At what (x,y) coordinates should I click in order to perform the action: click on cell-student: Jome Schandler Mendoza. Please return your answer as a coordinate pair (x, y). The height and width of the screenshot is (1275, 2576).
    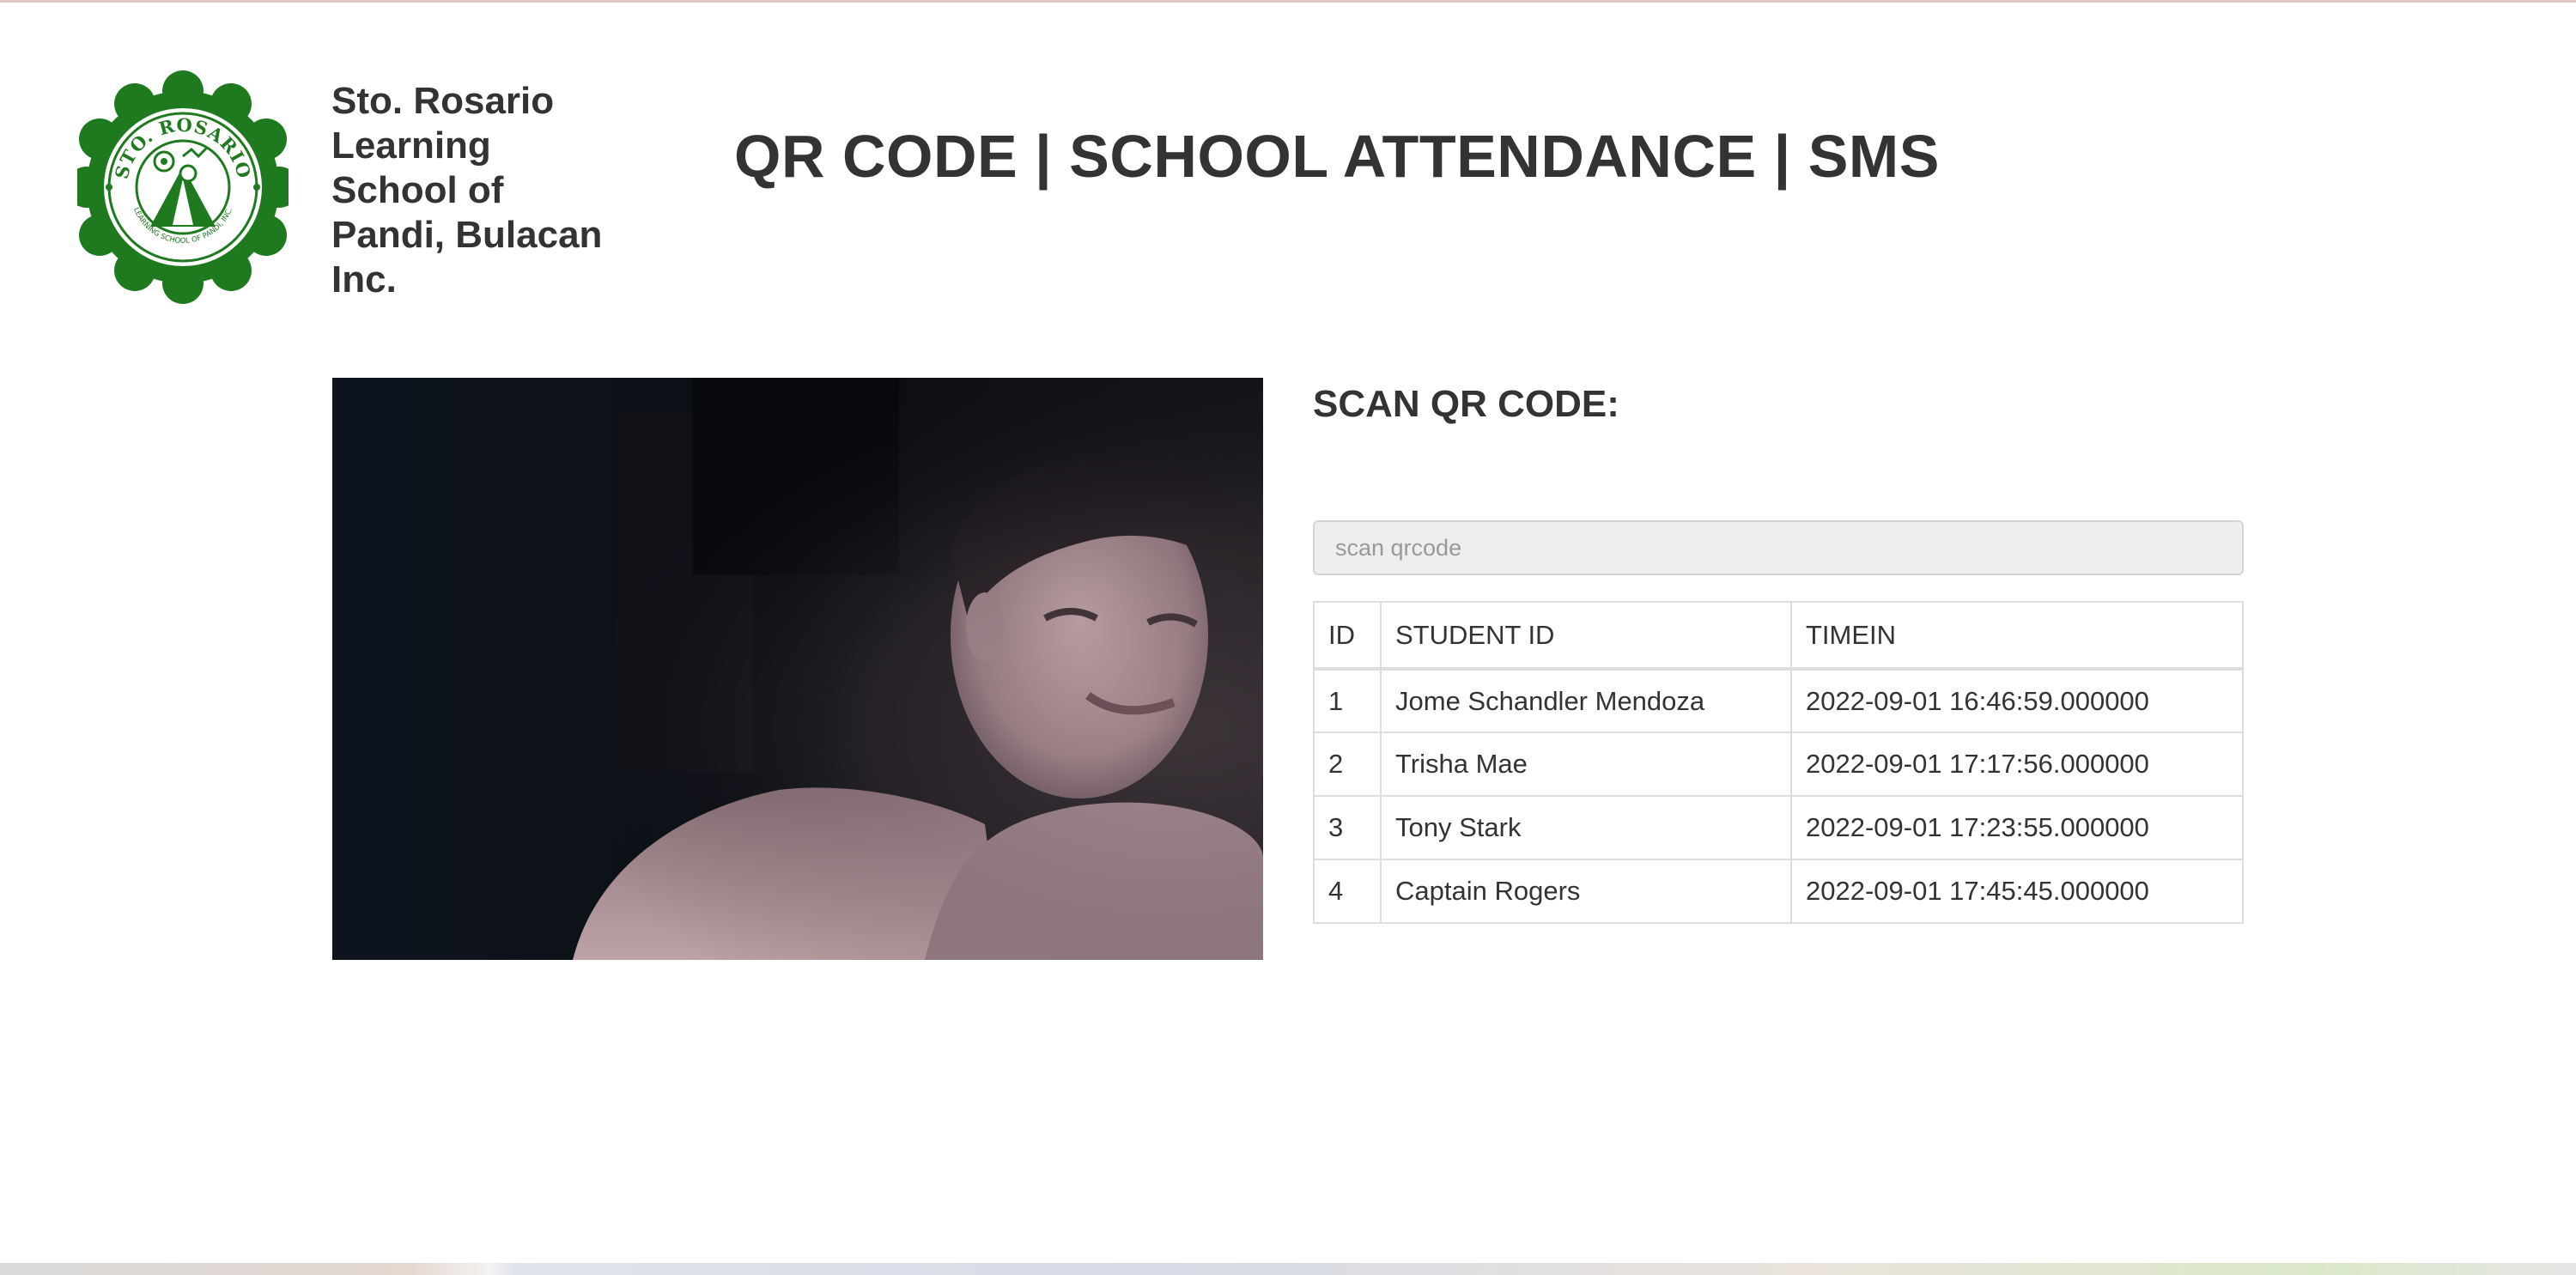
    Looking at the image, I should click on (1586, 701).